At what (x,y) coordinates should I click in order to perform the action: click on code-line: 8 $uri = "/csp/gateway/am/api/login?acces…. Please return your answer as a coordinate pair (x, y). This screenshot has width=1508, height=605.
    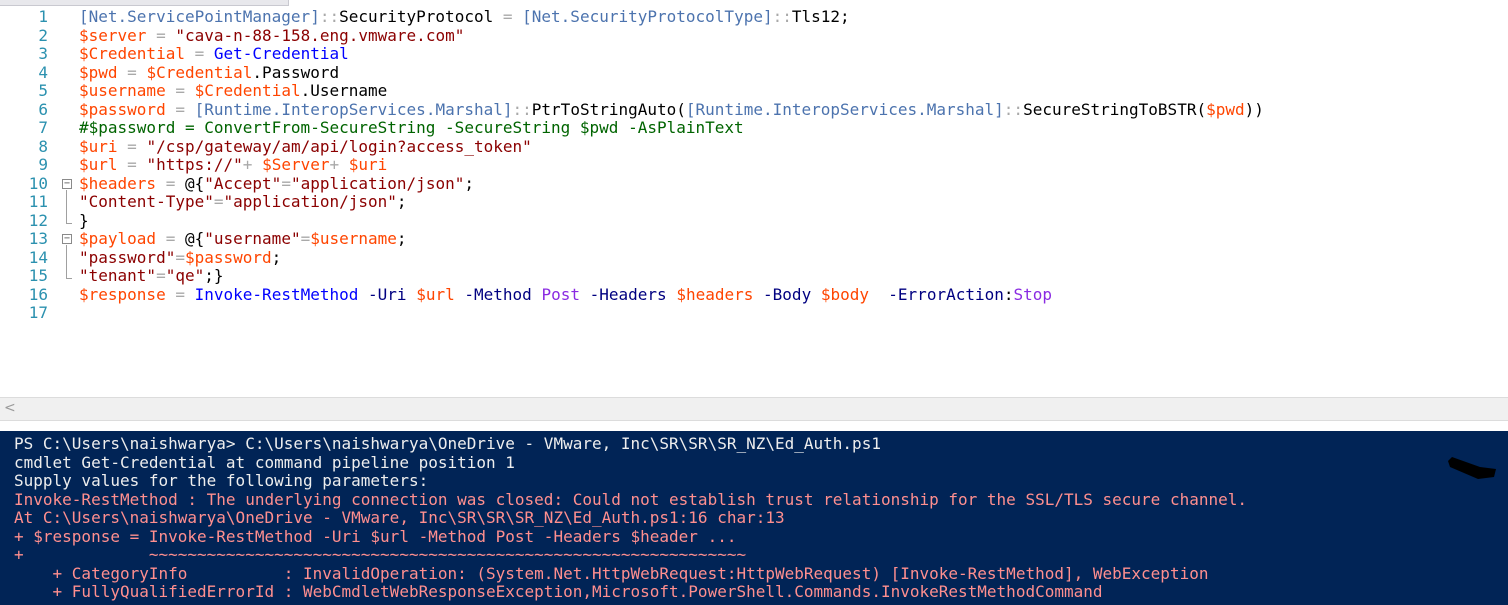
    Looking at the image, I should click on (754, 146).